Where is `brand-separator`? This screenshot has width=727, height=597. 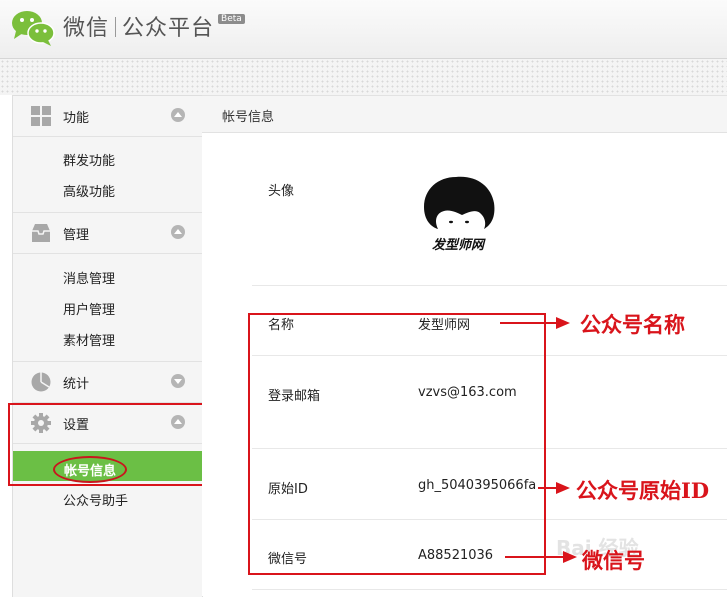 brand-separator is located at coordinates (116, 27).